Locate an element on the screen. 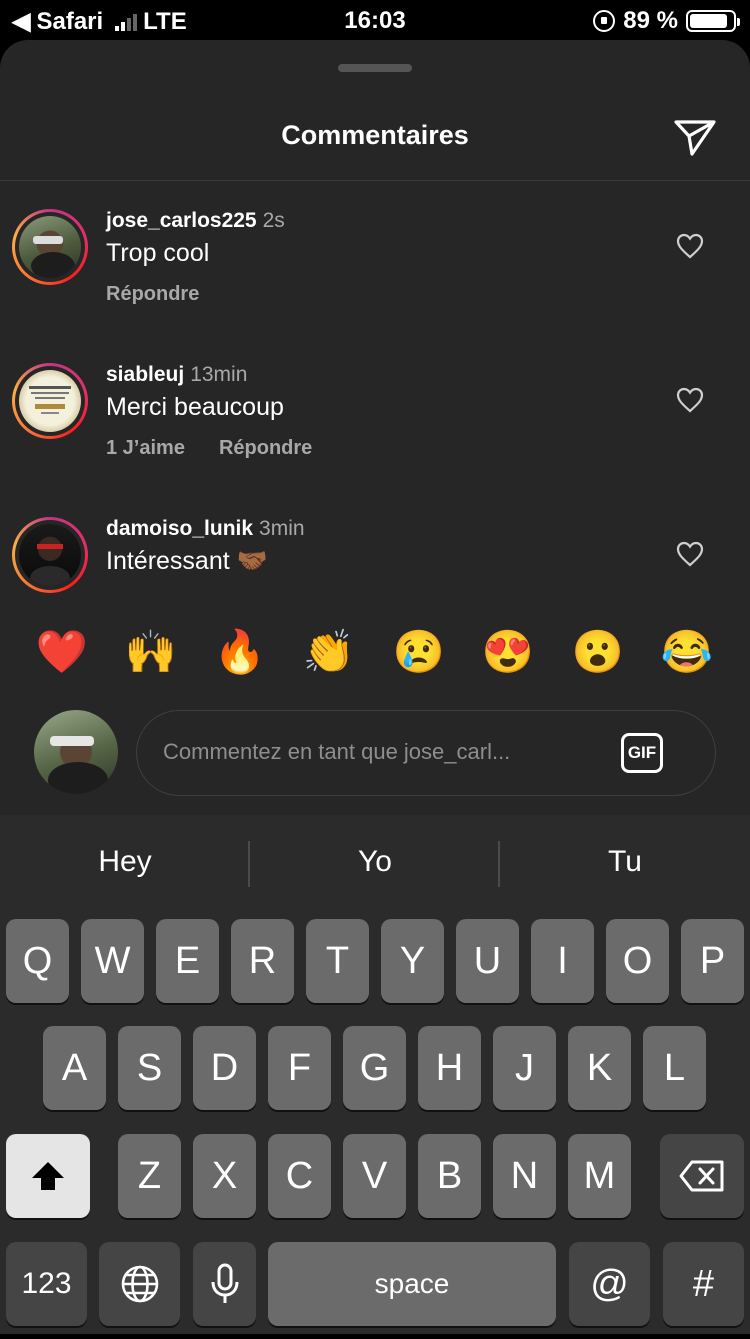 Image resolution: width=750 pixels, height=1339 pixels. numbers-key: 123 is located at coordinates (46, 1284).